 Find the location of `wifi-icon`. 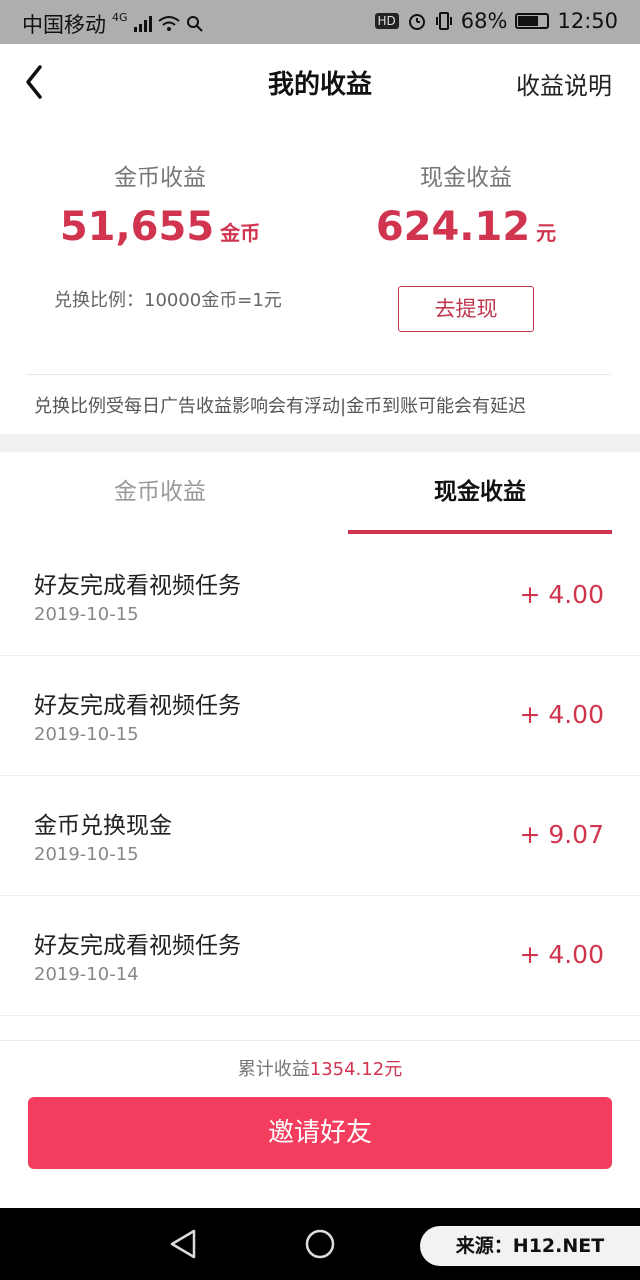

wifi-icon is located at coordinates (168, 23).